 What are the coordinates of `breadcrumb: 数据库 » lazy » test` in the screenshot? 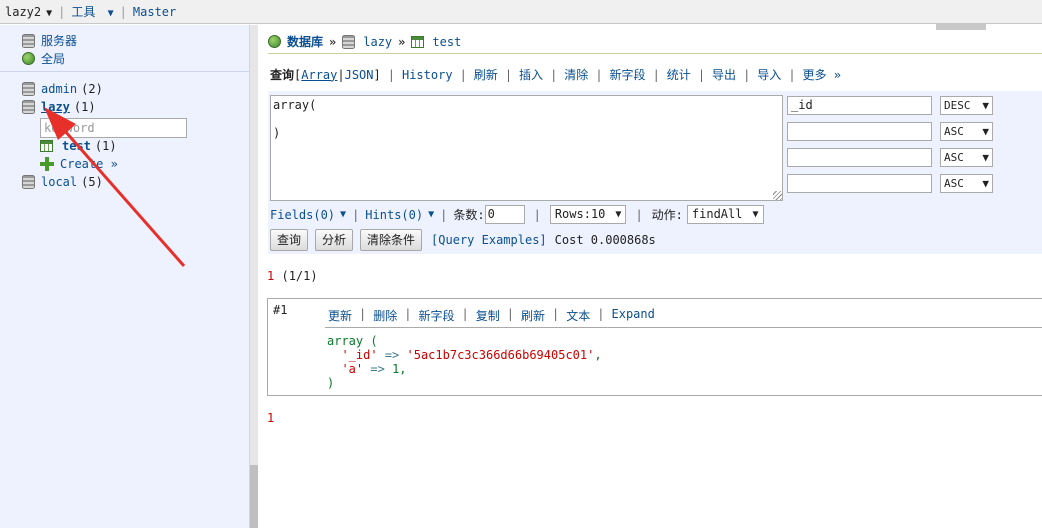 It's located at (364, 41).